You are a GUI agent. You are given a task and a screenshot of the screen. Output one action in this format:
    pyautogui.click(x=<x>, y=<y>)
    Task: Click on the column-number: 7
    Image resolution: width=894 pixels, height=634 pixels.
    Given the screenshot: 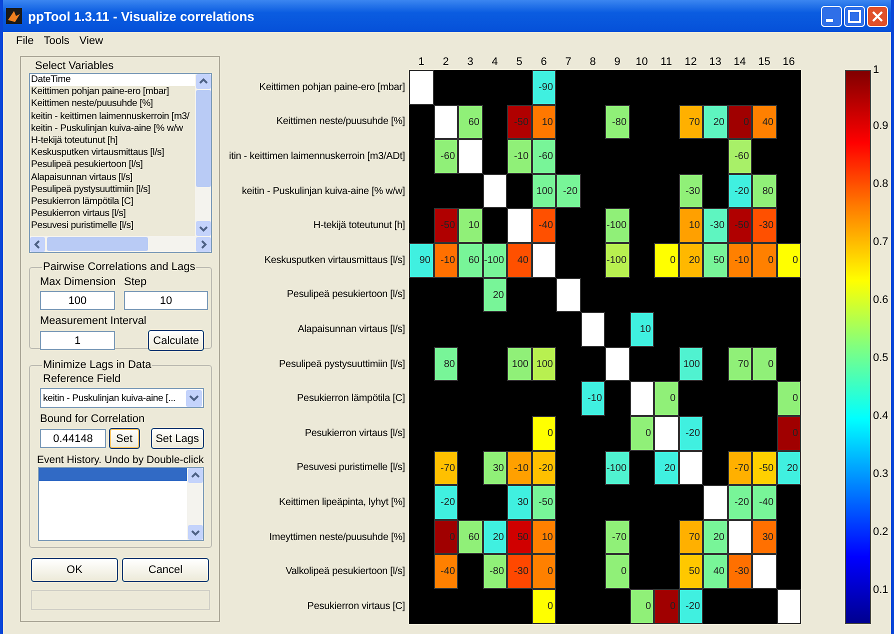 What is the action you would take?
    pyautogui.click(x=568, y=63)
    